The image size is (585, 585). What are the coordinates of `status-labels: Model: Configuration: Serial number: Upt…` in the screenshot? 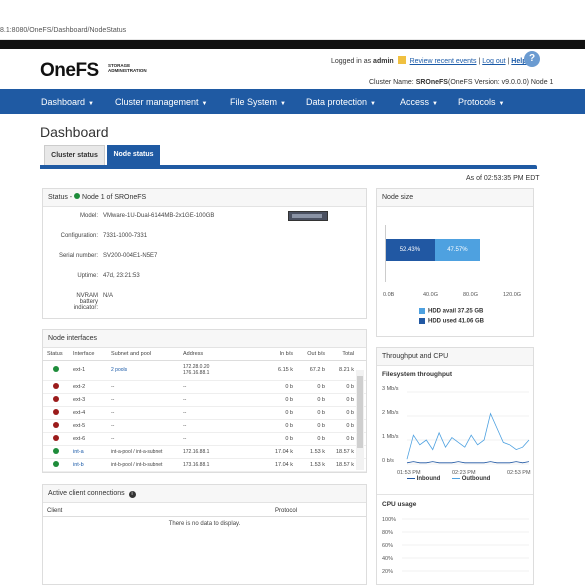 It's located at (70, 261).